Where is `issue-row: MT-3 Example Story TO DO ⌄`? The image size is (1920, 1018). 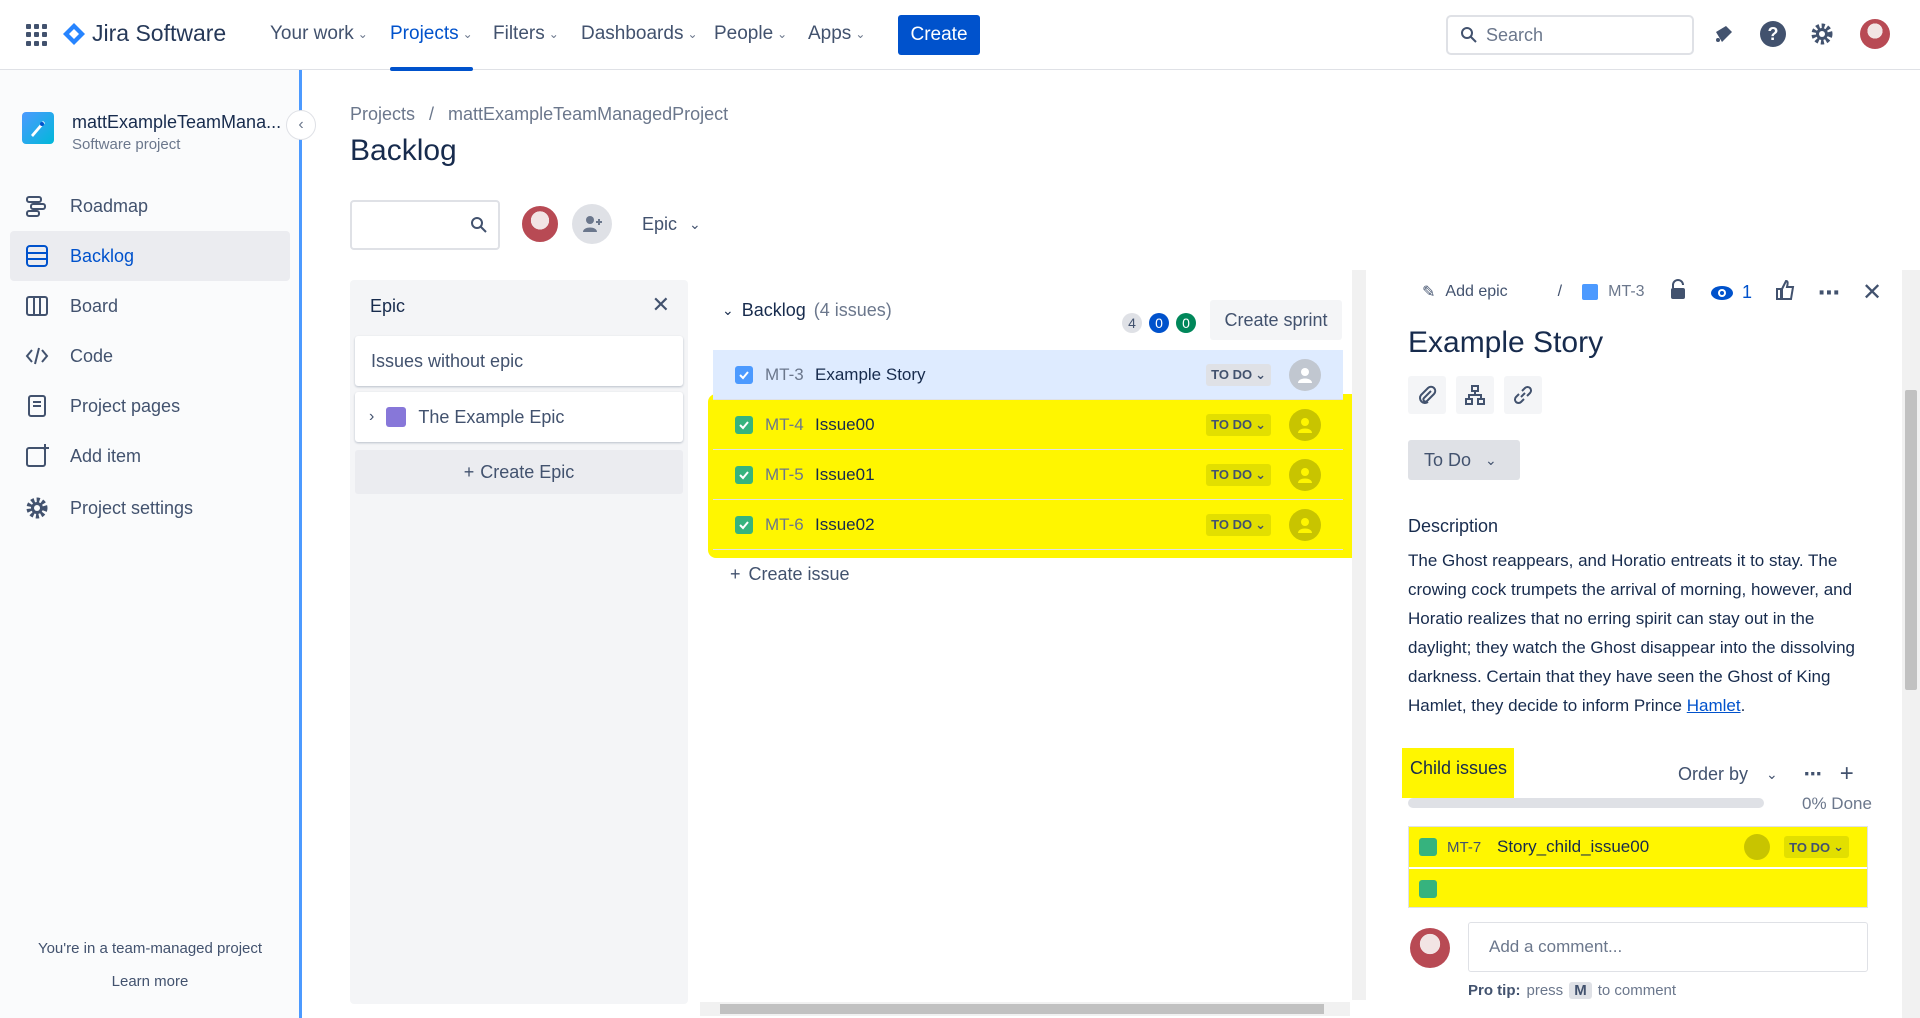 issue-row: MT-3 Example Story TO DO ⌄ is located at coordinates (1028, 375).